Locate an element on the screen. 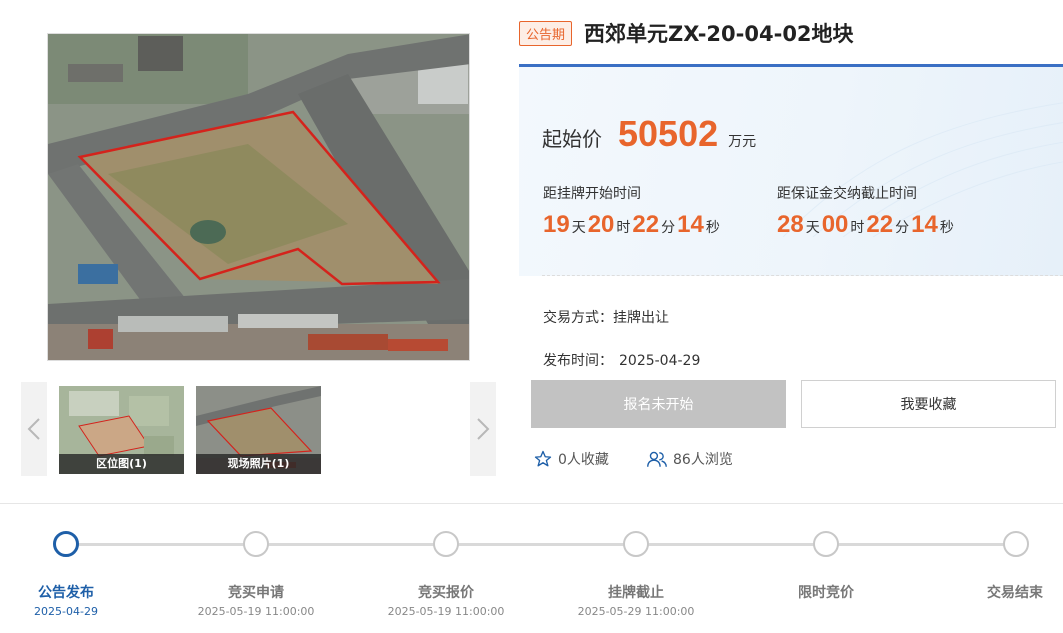 The width and height of the screenshot is (1063, 633). favorites-count: 0人收藏 is located at coordinates (571, 459).